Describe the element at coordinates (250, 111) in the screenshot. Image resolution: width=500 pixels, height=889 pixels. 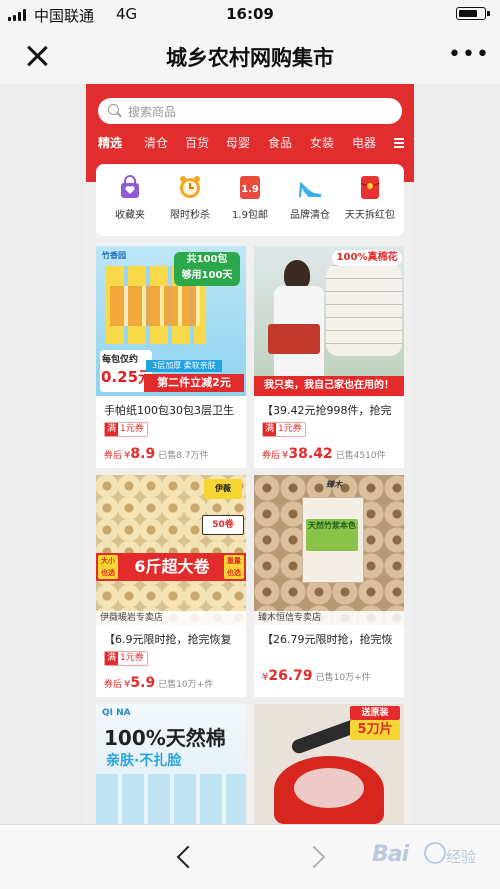
I see `search-input: 搜索商品` at that location.